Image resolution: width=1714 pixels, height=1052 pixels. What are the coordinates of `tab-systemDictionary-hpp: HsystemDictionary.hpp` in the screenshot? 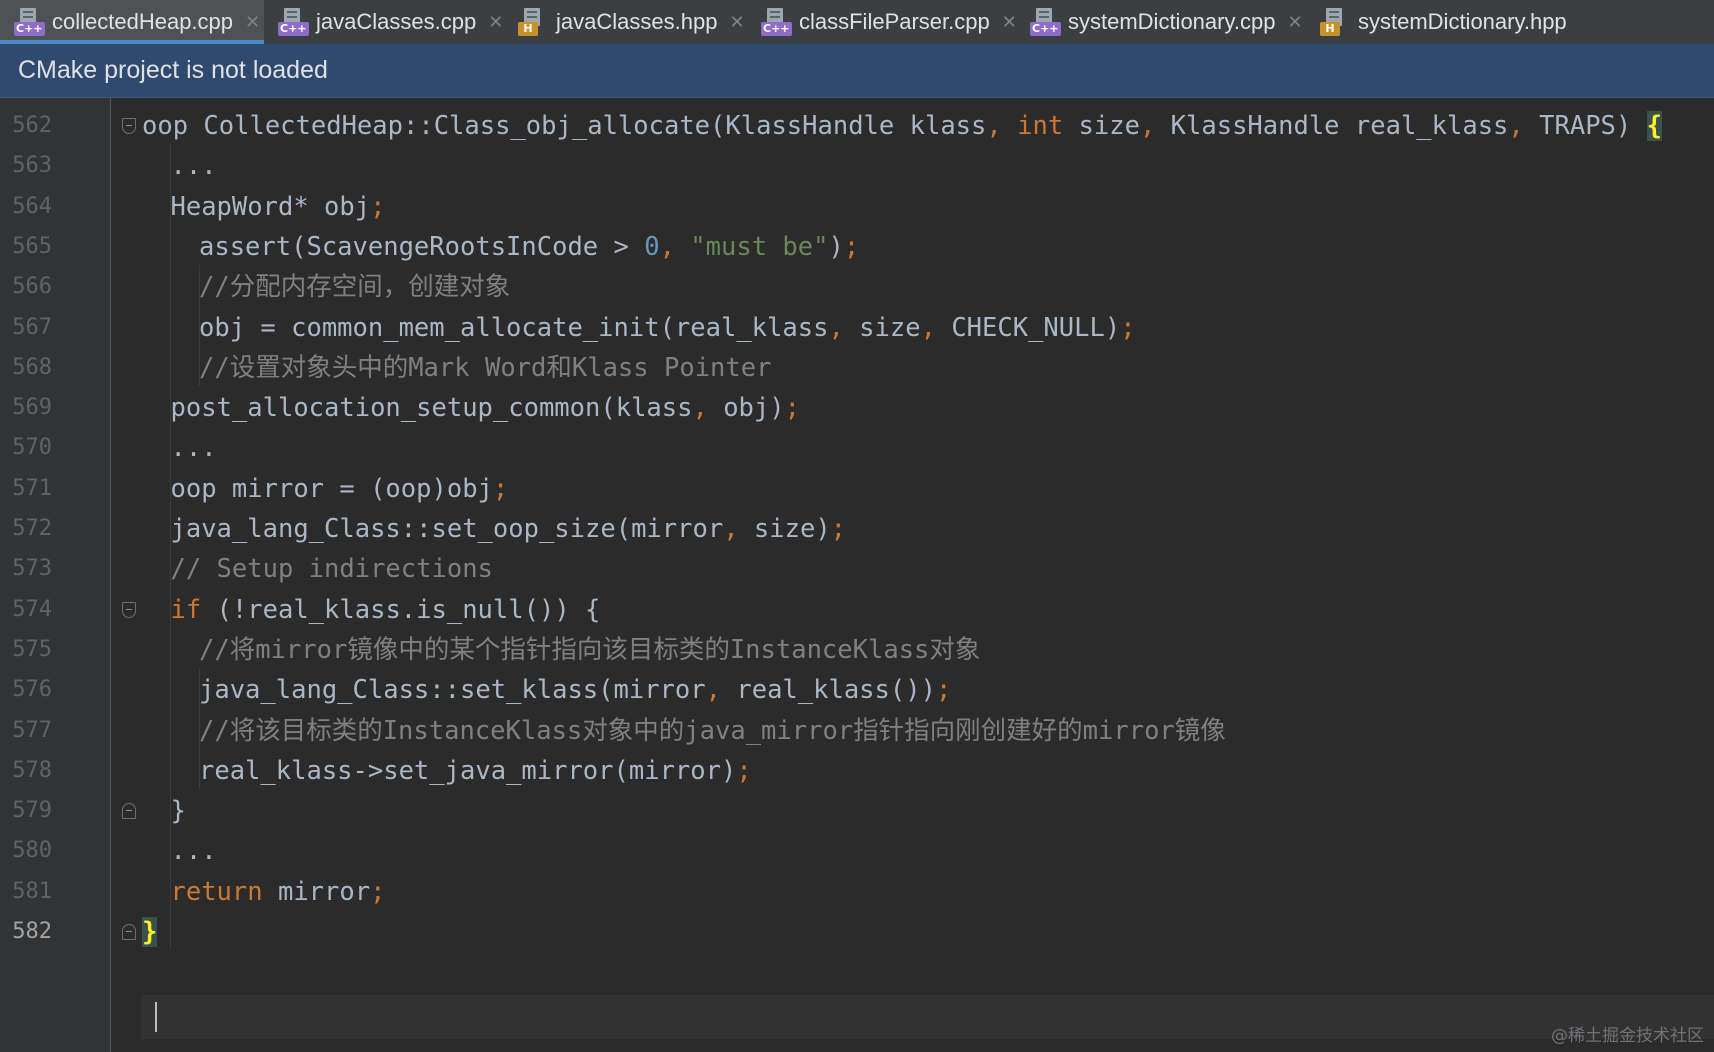 It's located at (1456, 22).